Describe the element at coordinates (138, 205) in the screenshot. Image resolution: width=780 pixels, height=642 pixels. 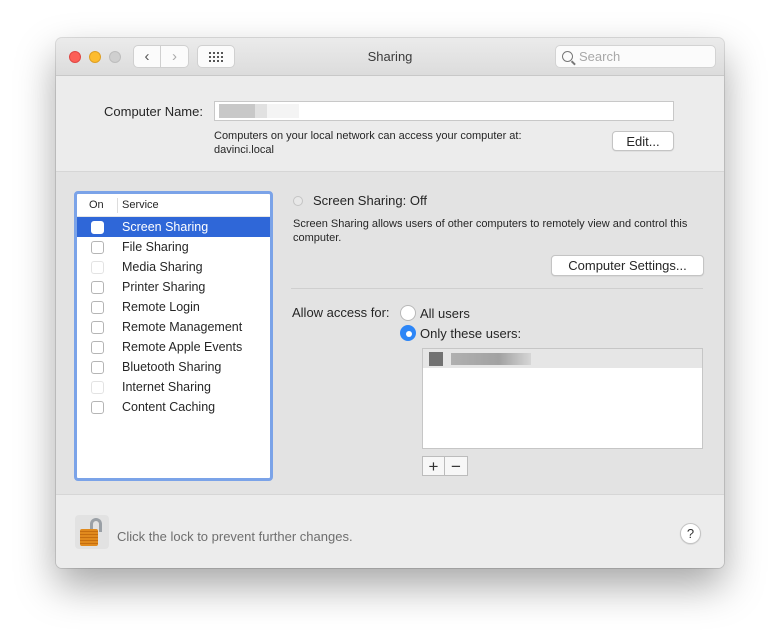
I see `column-header-service: Service` at that location.